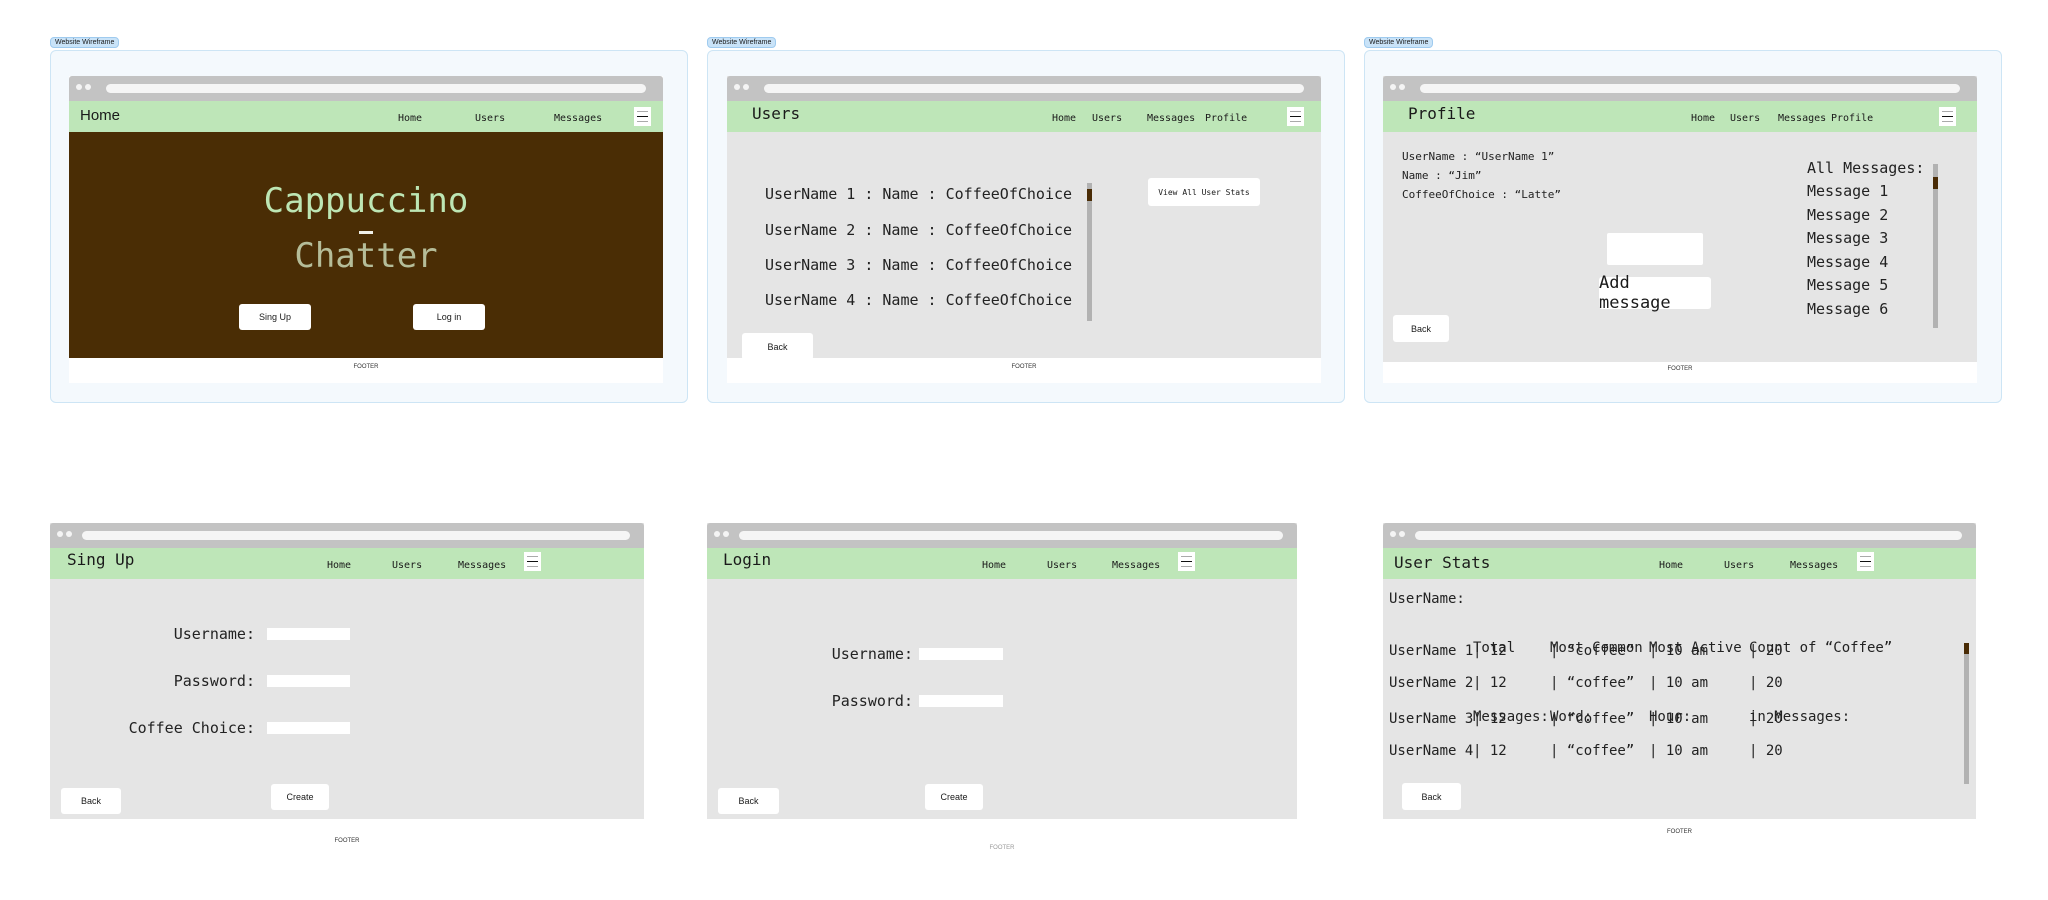 The width and height of the screenshot is (2048, 900). Describe the element at coordinates (1847, 238) in the screenshot. I see `message-item: Message 3` at that location.